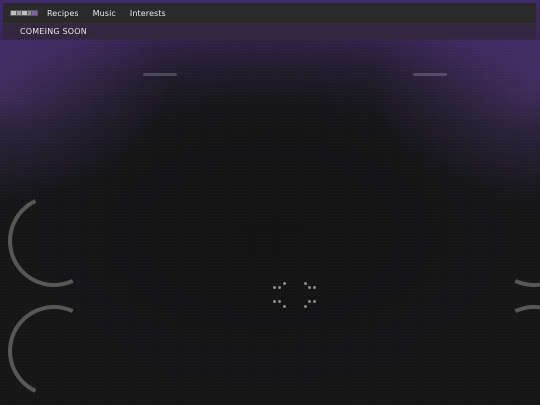 The width and height of the screenshot is (540, 405). Describe the element at coordinates (85, 120) in the screenshot. I see `background-glow-left` at that location.